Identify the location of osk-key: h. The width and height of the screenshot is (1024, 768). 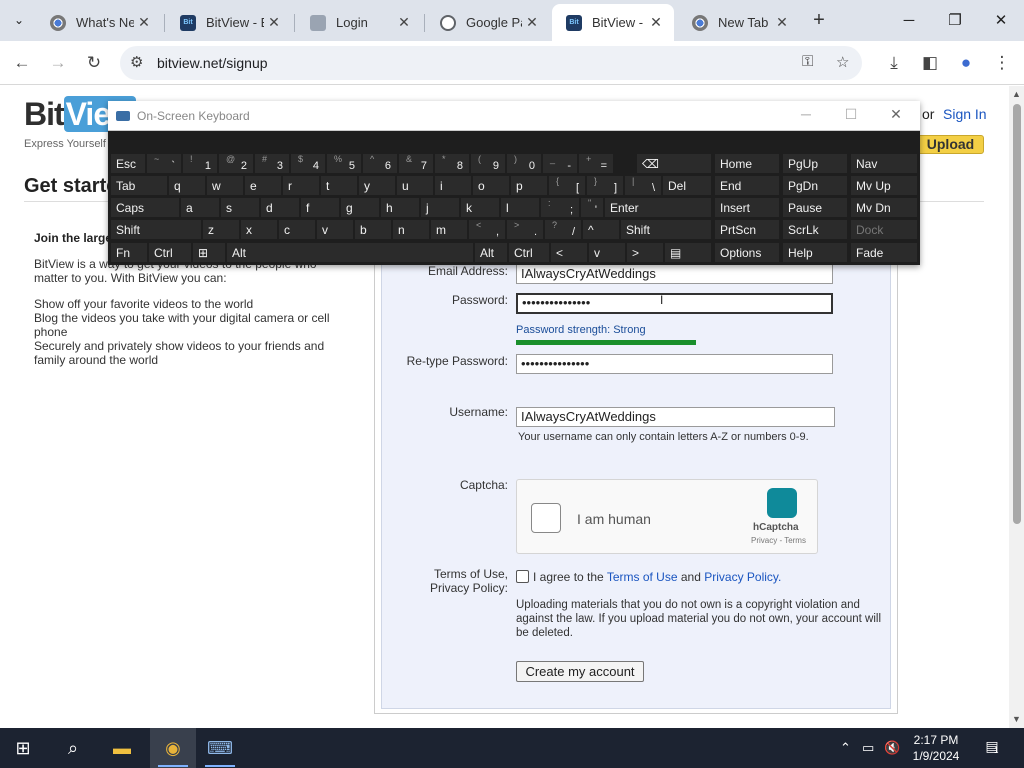
(400, 207).